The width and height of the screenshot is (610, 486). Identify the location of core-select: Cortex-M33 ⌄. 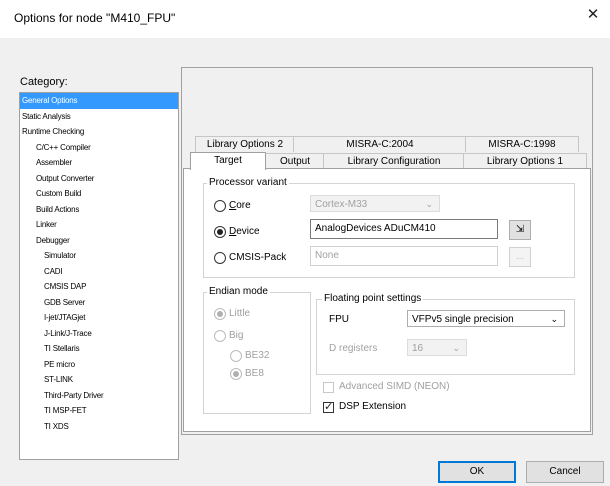
(375, 203).